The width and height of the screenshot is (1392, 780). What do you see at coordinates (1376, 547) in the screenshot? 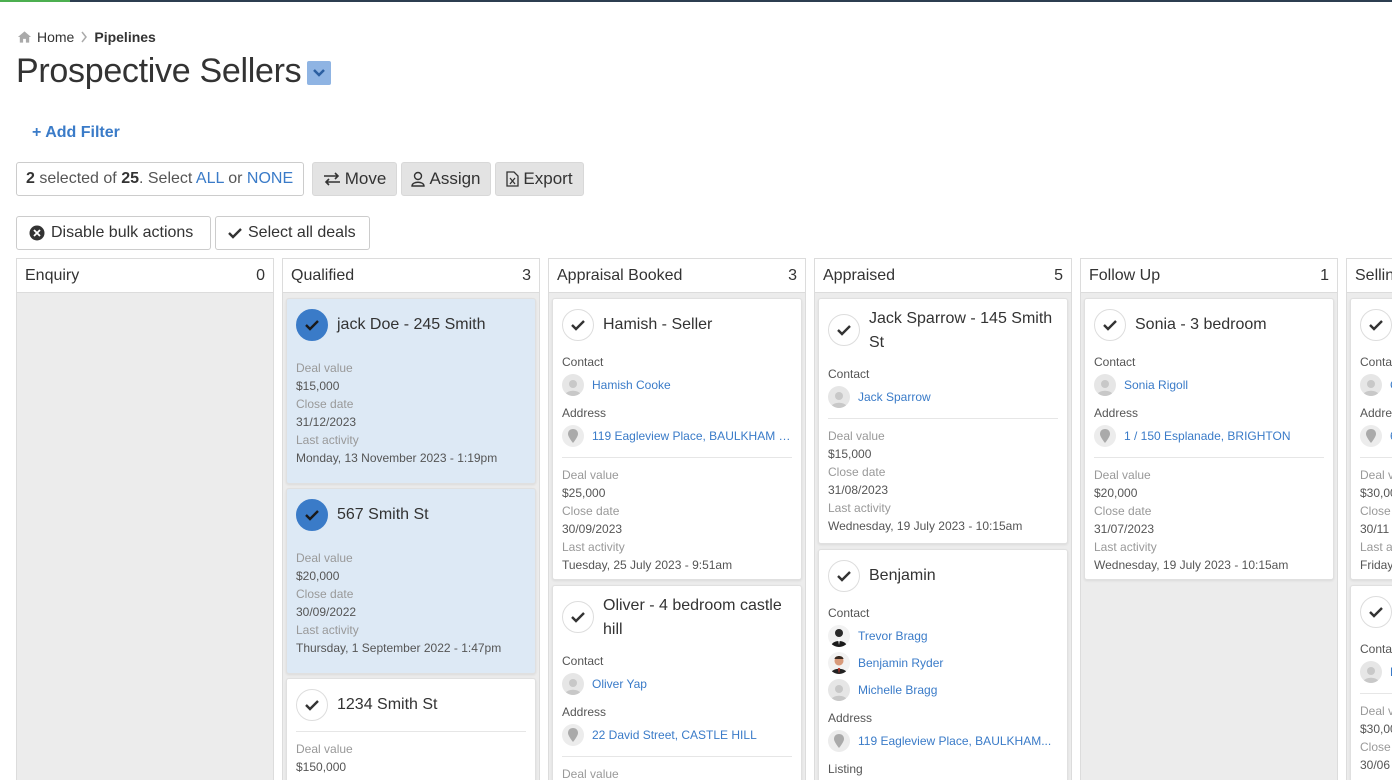
I see `last-activity-label: Last a` at bounding box center [1376, 547].